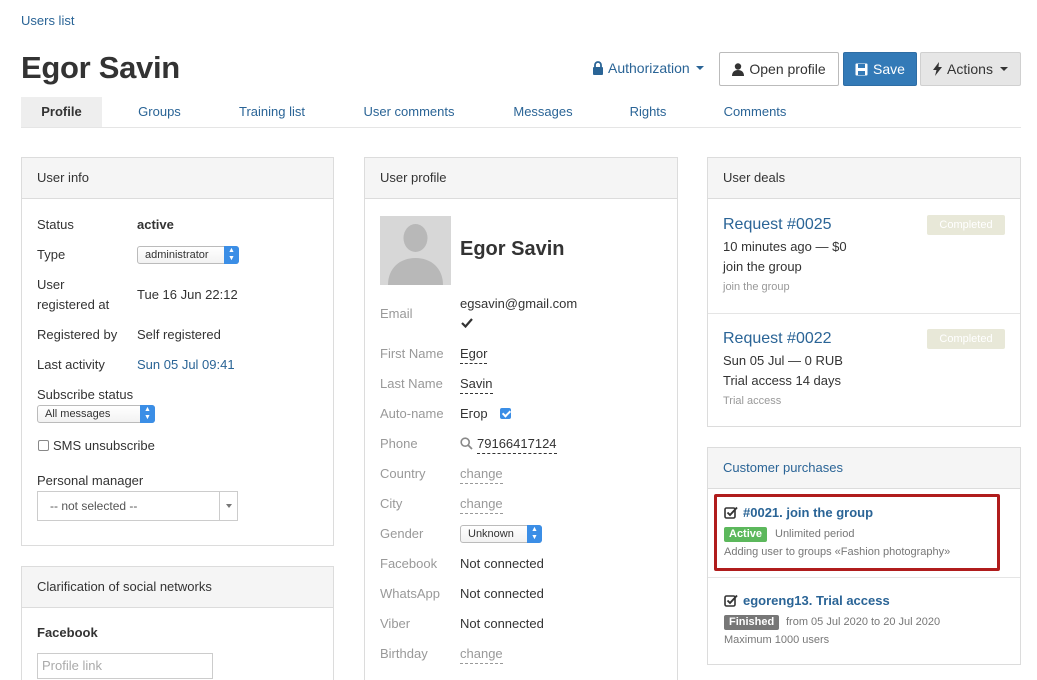 The image size is (1037, 680). What do you see at coordinates (521, 178) in the screenshot?
I see `user-profile-title: User profile` at bounding box center [521, 178].